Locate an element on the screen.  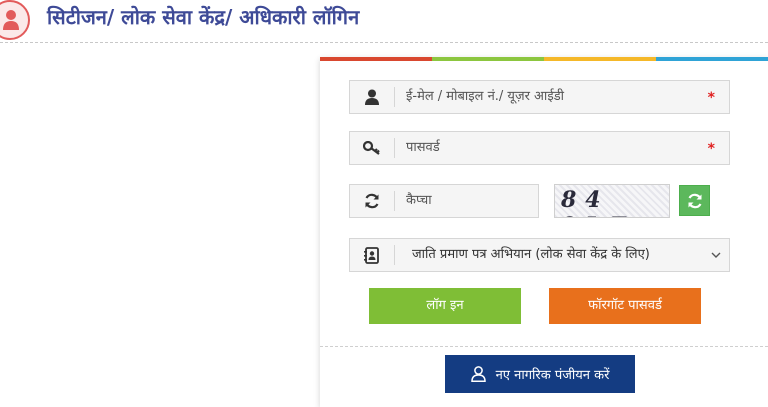
card-divider is located at coordinates (544, 346).